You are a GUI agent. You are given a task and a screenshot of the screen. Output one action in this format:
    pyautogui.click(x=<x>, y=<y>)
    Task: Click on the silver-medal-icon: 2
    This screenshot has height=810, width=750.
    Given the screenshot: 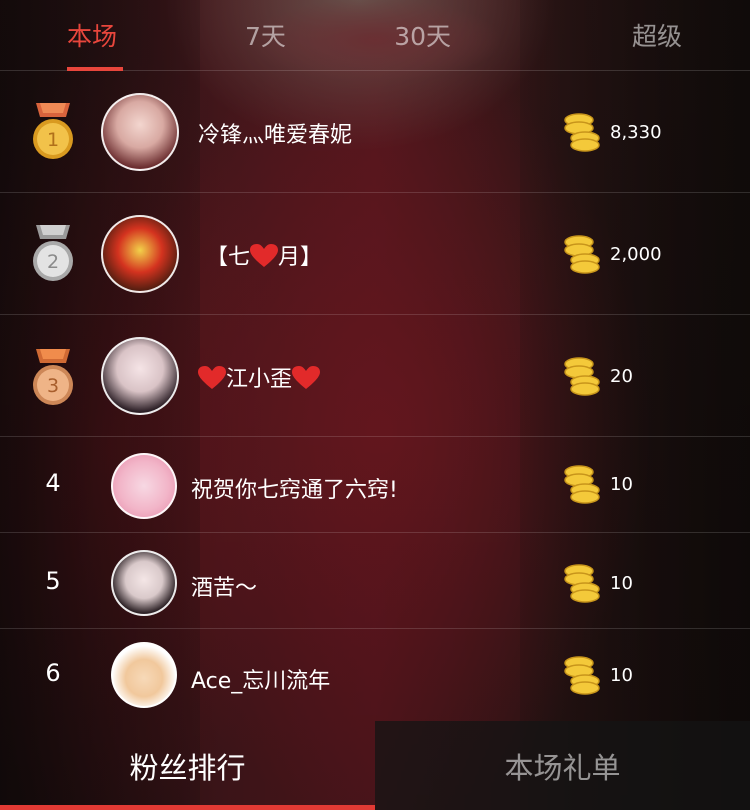 What is the action you would take?
    pyautogui.click(x=53, y=253)
    